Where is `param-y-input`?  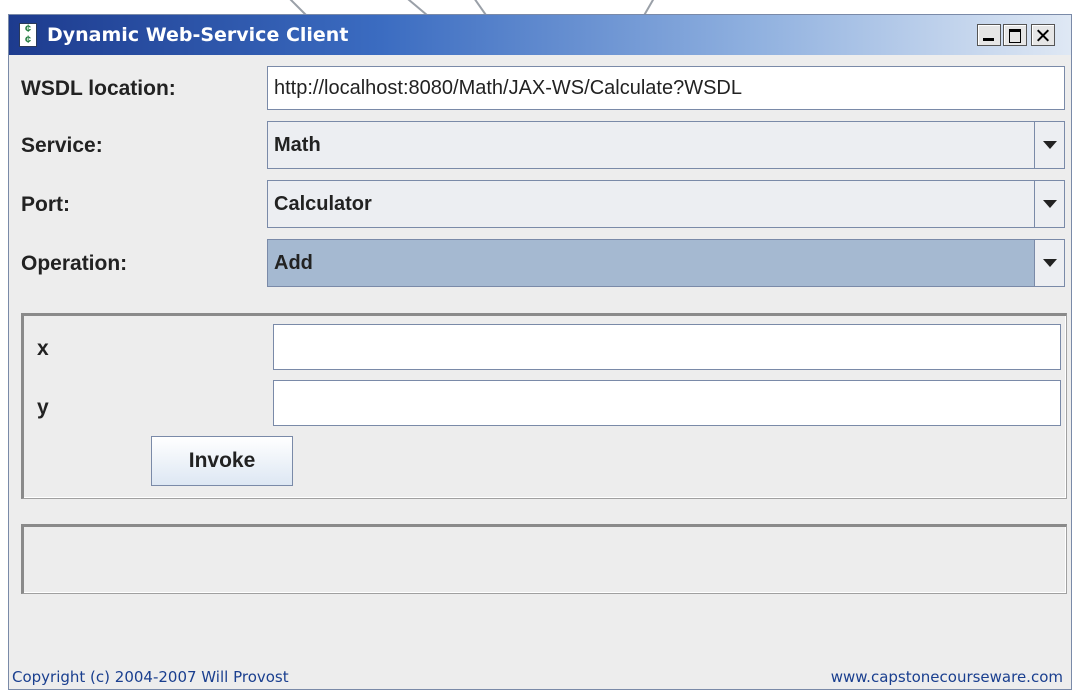 param-y-input is located at coordinates (667, 403).